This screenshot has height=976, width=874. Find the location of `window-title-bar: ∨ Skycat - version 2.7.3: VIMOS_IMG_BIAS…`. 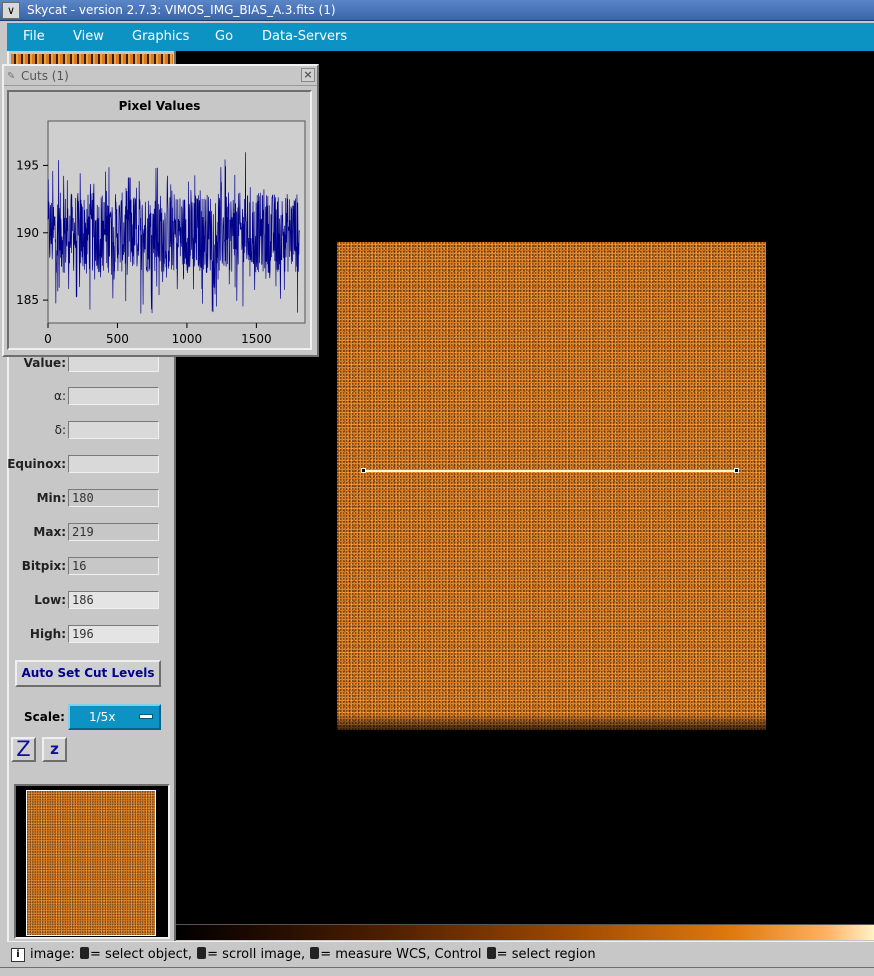

window-title-bar: ∨ Skycat - version 2.7.3: VIMOS_IMG_BIAS… is located at coordinates (437, 10).